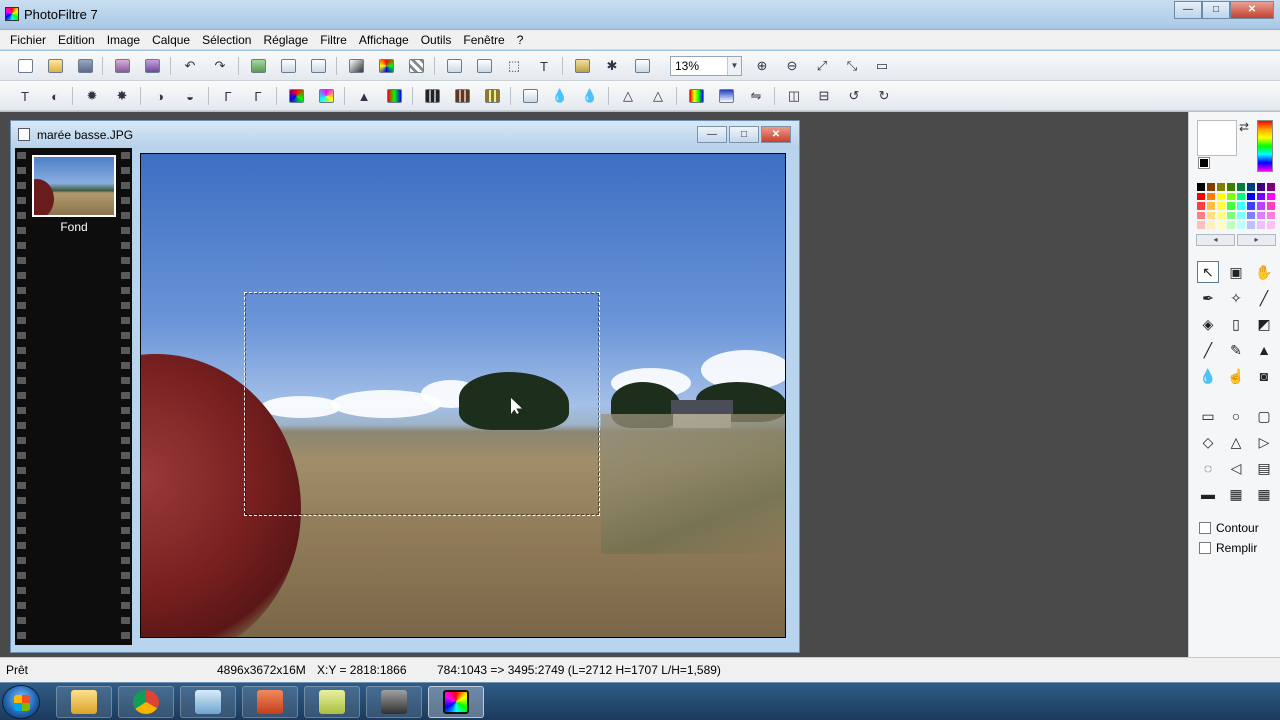 Image resolution: width=1280 pixels, height=720 pixels. Describe the element at coordinates (356, 66) in the screenshot. I see `gradient-icon` at that location.